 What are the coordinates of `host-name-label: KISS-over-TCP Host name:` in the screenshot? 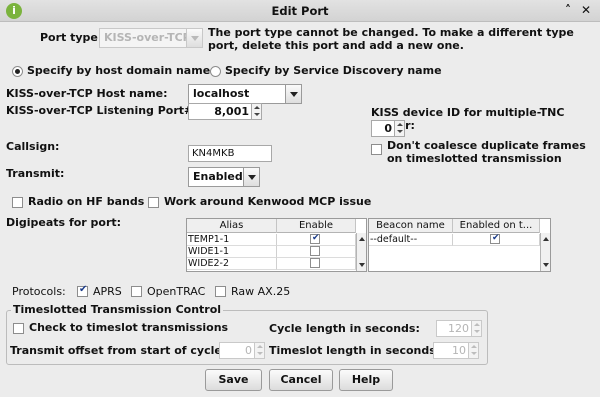 It's located at (87, 93).